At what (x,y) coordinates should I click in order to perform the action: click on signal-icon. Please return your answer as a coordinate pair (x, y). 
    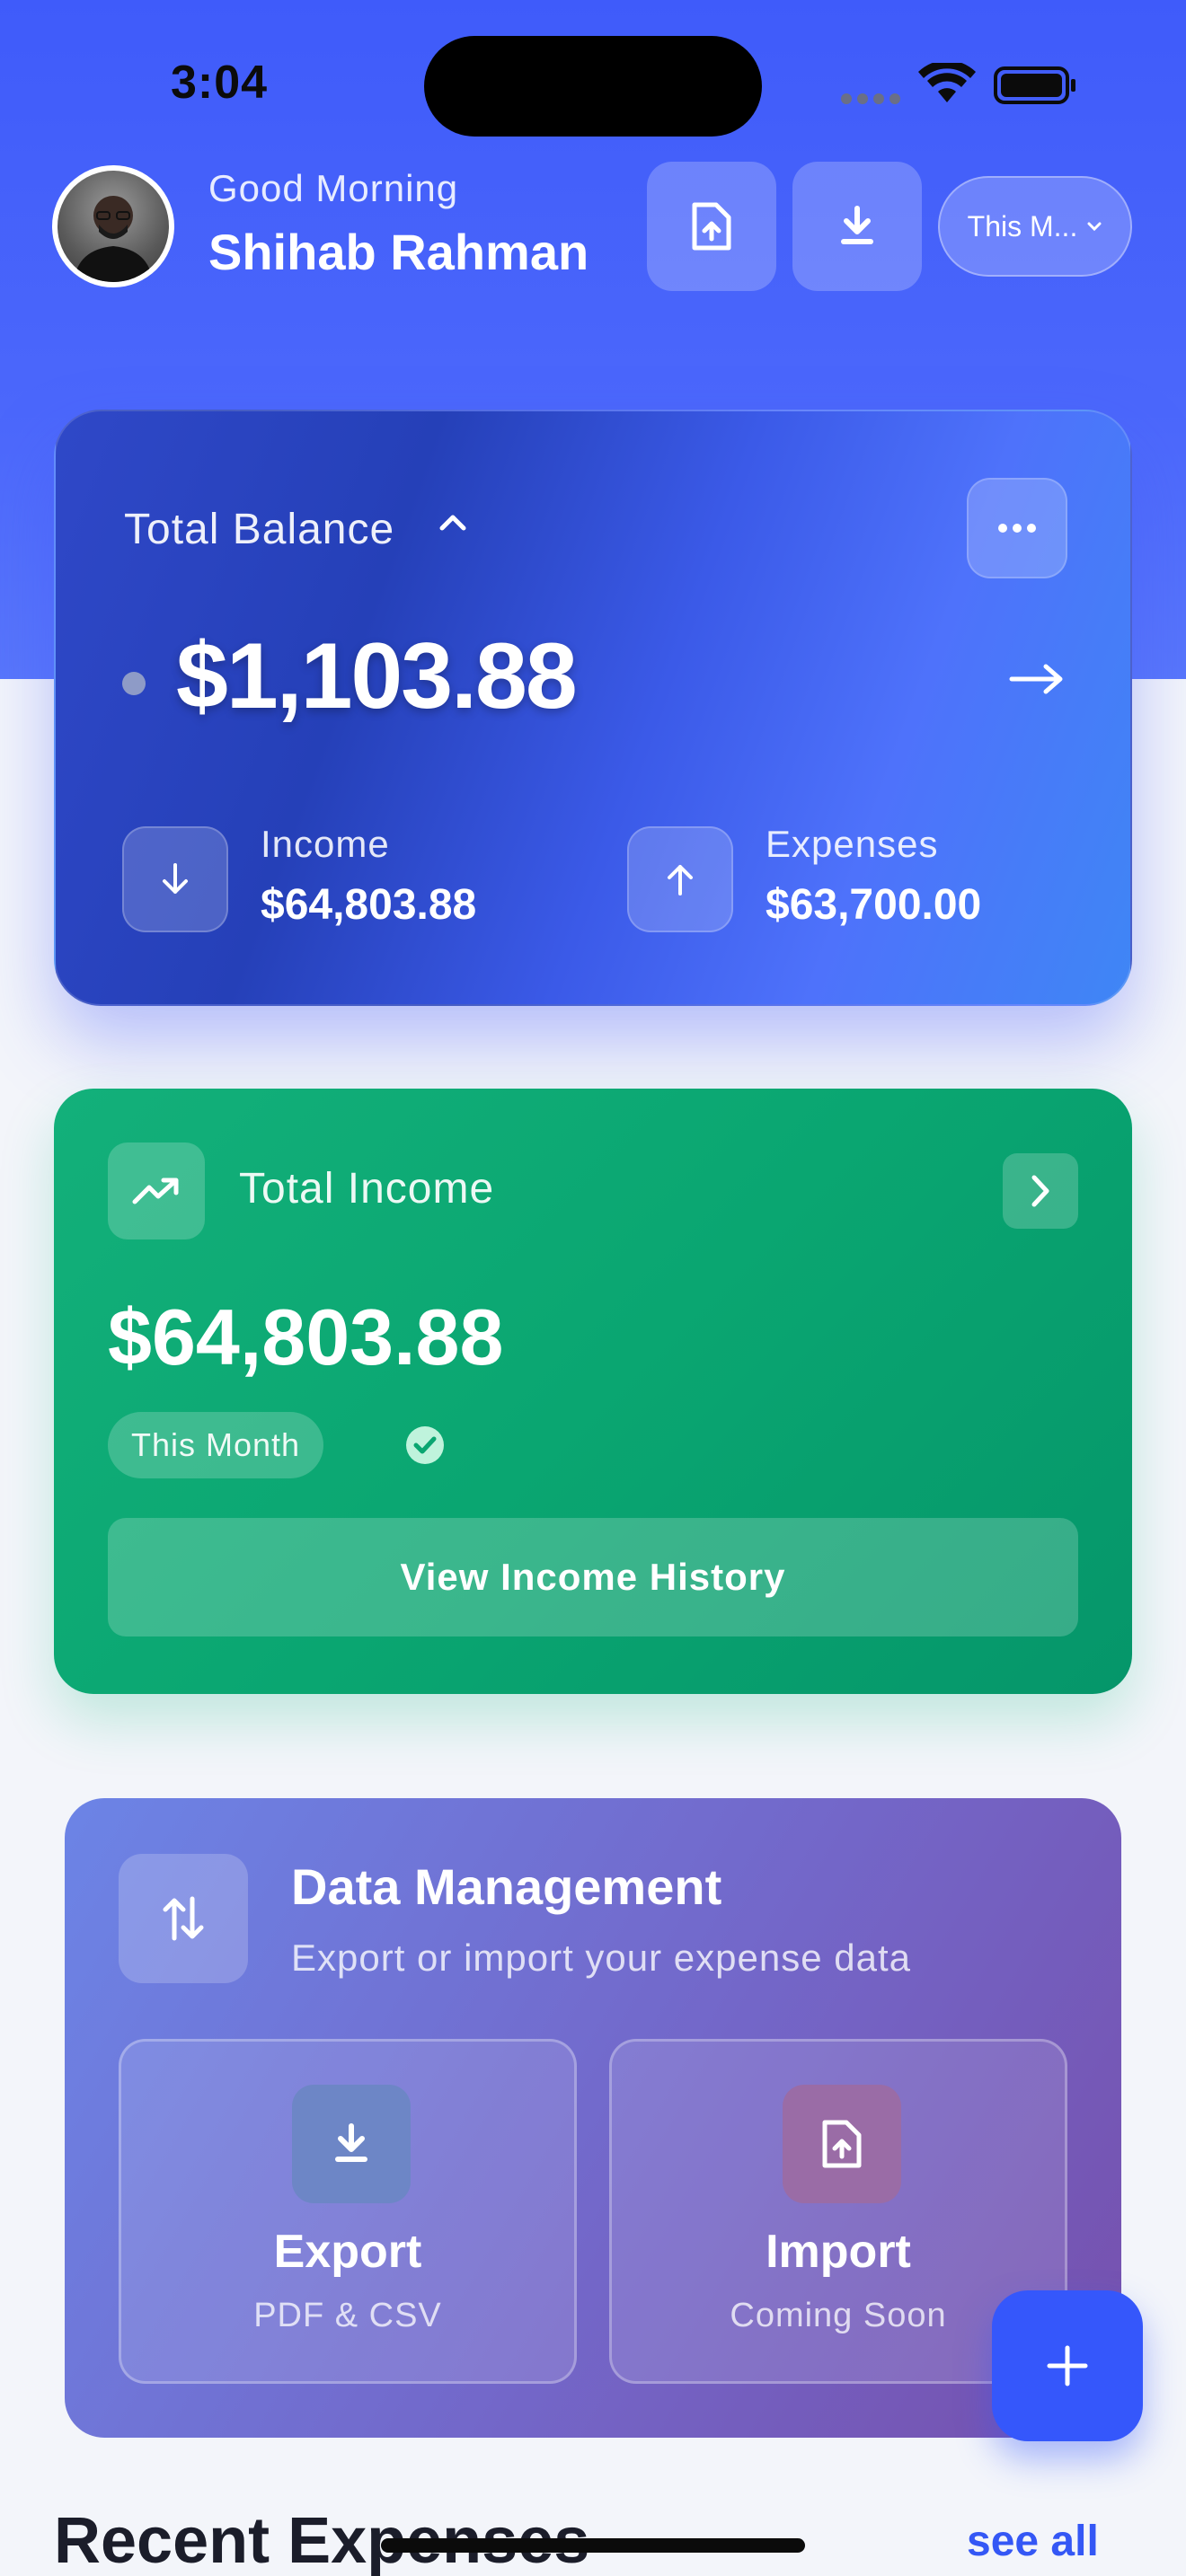
    Looking at the image, I should click on (870, 98).